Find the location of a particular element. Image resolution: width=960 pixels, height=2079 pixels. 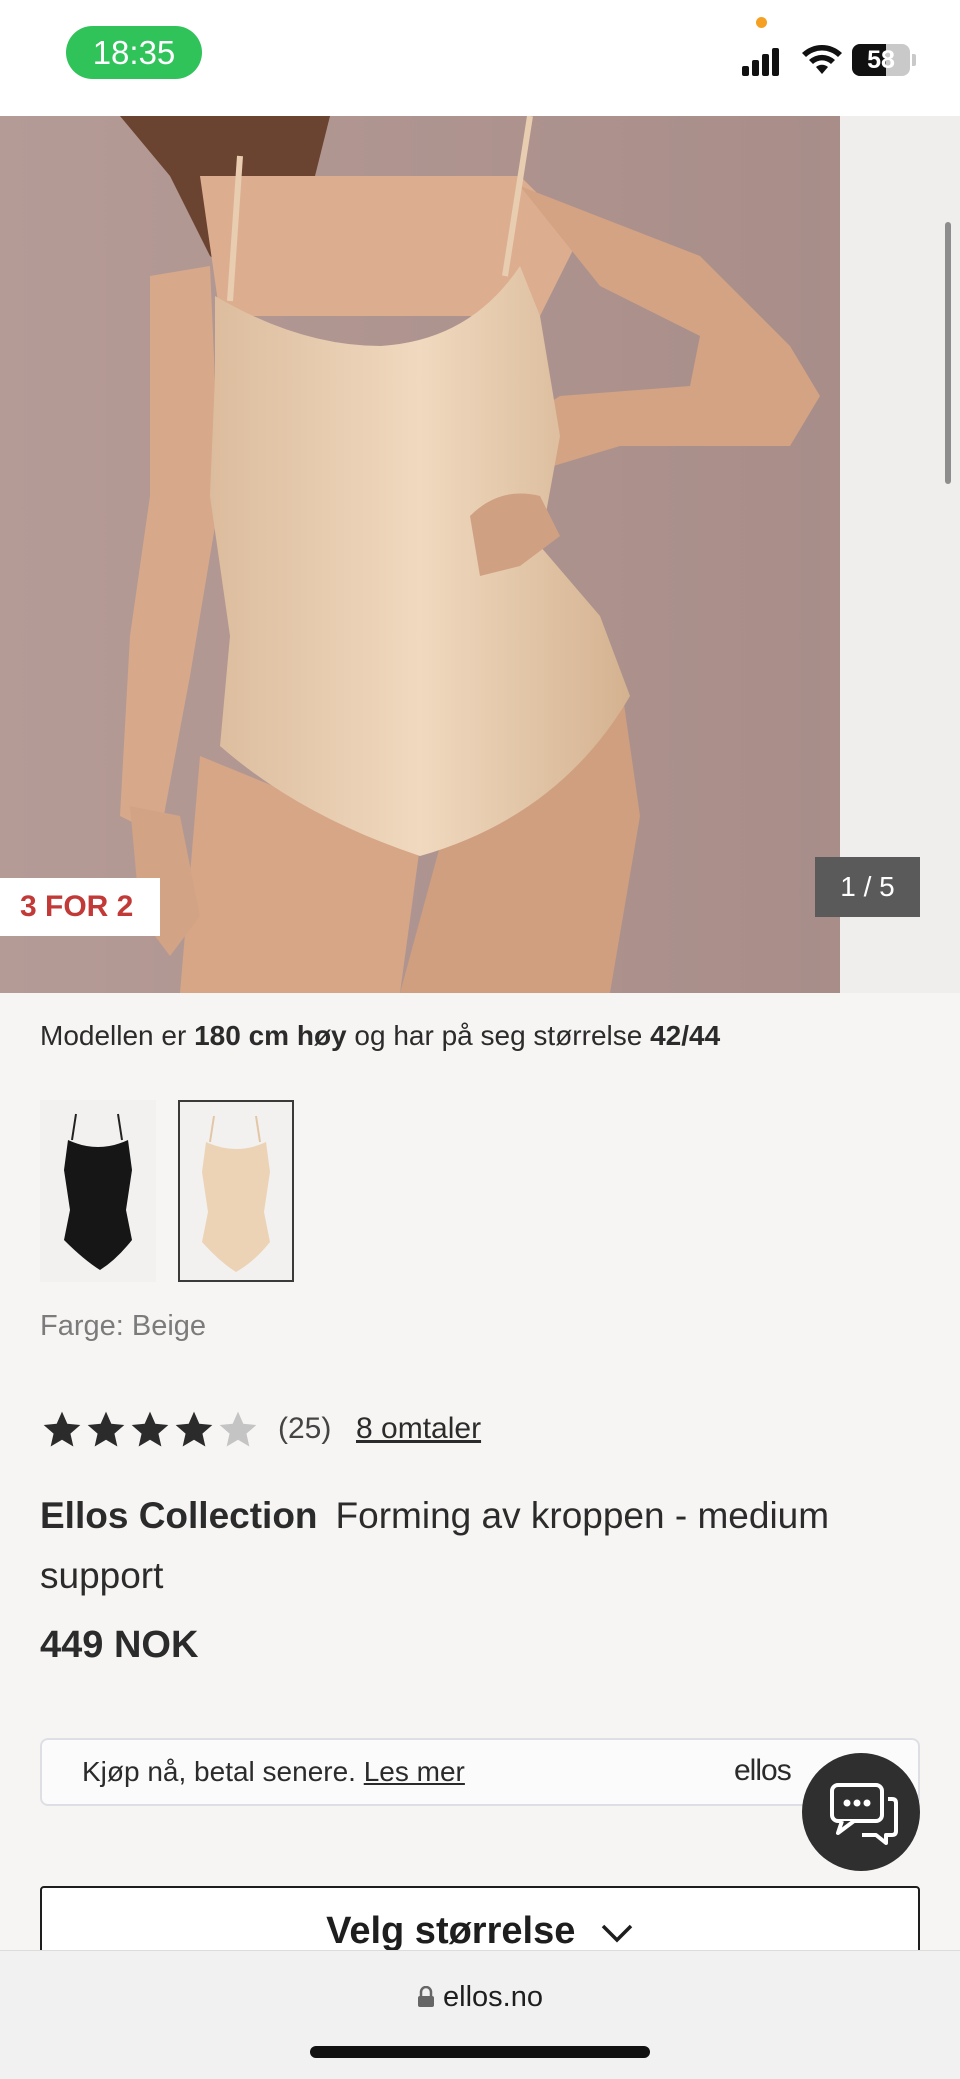

battery-icon: 58 is located at coordinates (881, 60).